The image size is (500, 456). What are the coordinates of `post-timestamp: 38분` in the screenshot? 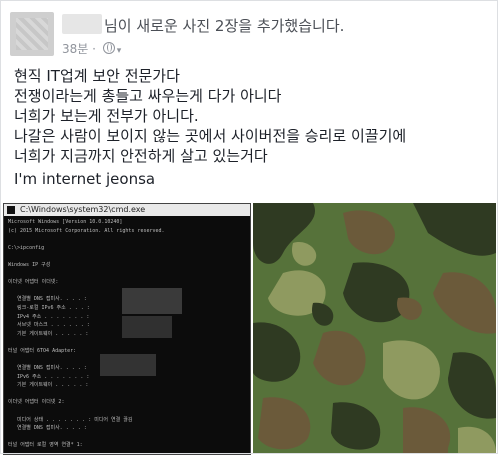 It's located at (75, 49).